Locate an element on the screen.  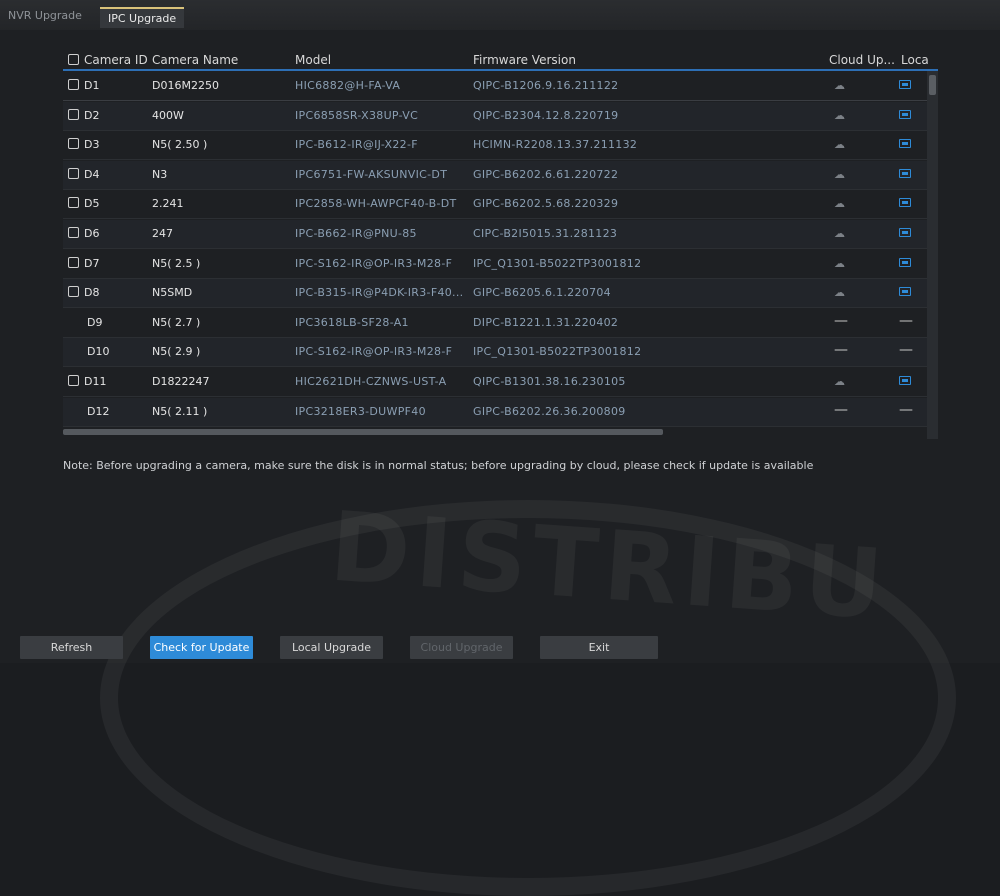
cloud-upgrade-button: Cloud Upgrade is located at coordinates (461, 647).